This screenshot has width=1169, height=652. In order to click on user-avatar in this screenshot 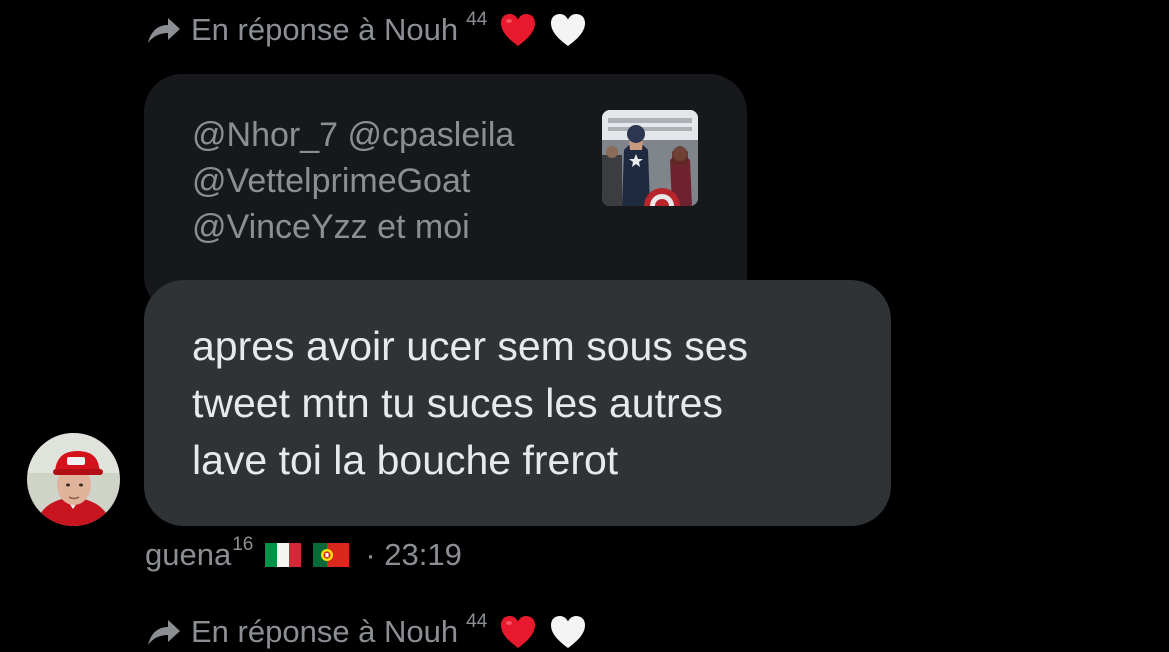, I will do `click(73, 479)`.